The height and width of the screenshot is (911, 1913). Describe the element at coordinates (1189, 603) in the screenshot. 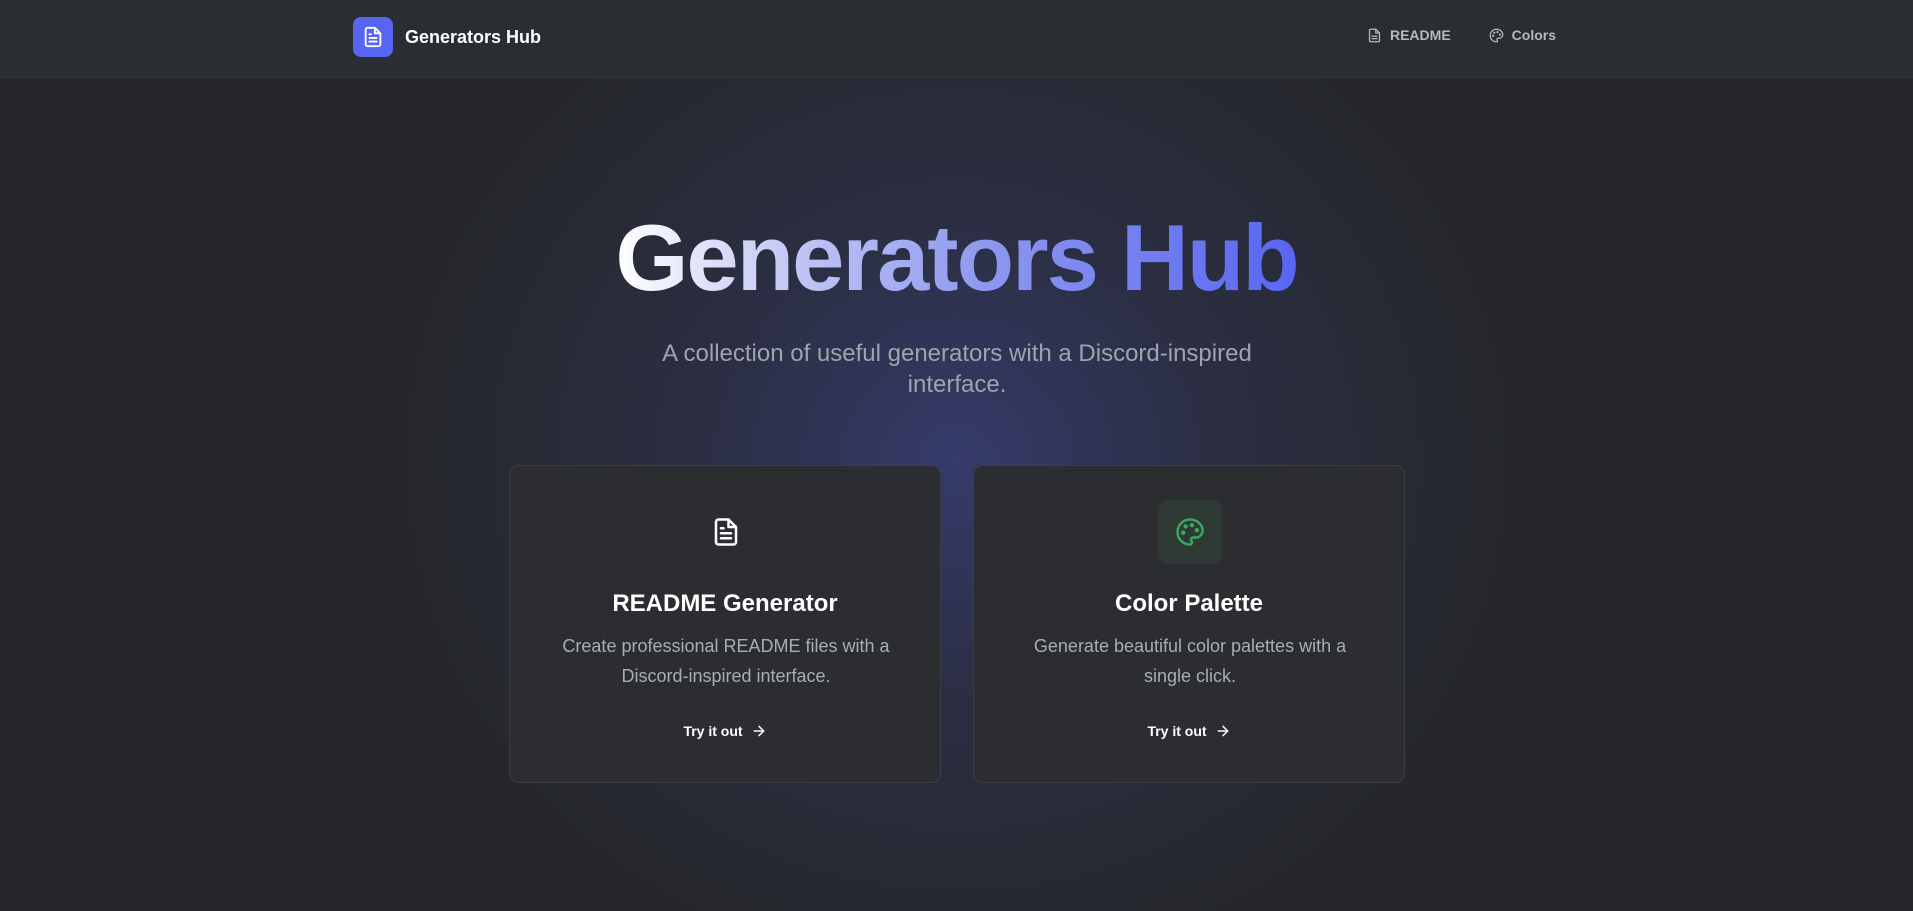

I see `card-title: Color Palette` at that location.